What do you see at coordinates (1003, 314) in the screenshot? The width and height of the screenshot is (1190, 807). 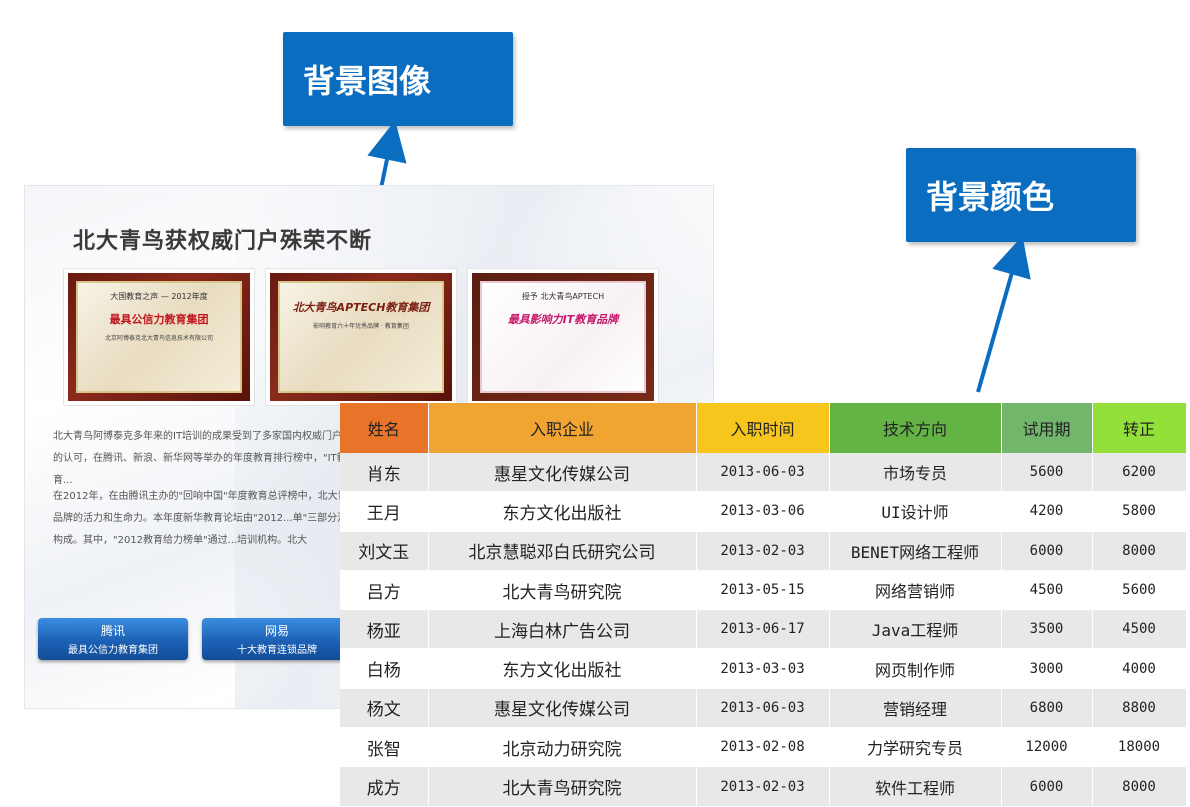 I see `arrow-background-color` at bounding box center [1003, 314].